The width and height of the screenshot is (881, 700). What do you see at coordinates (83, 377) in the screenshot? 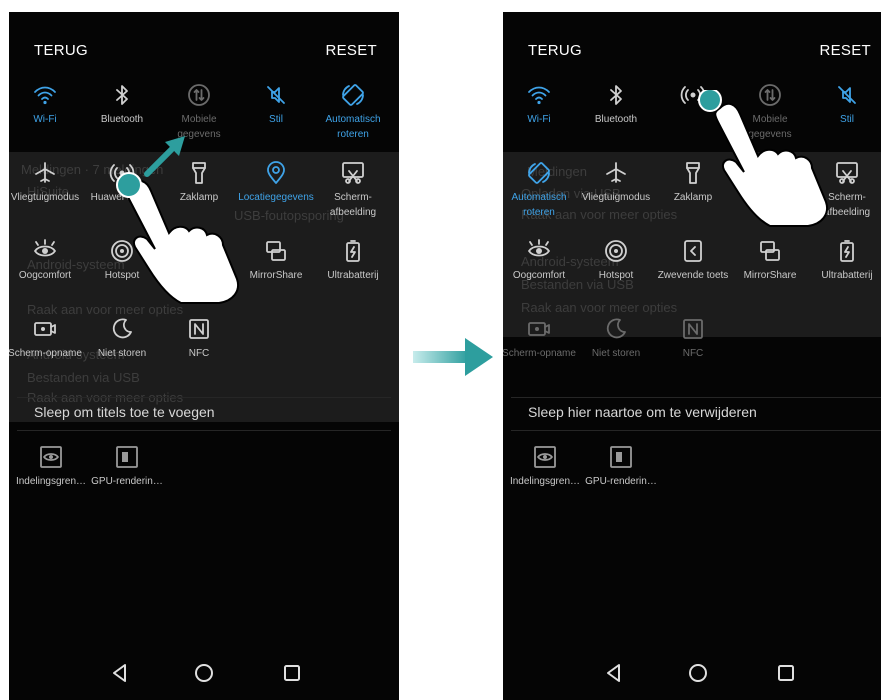
I see `ghost-text: Bestanden via USB` at bounding box center [83, 377].